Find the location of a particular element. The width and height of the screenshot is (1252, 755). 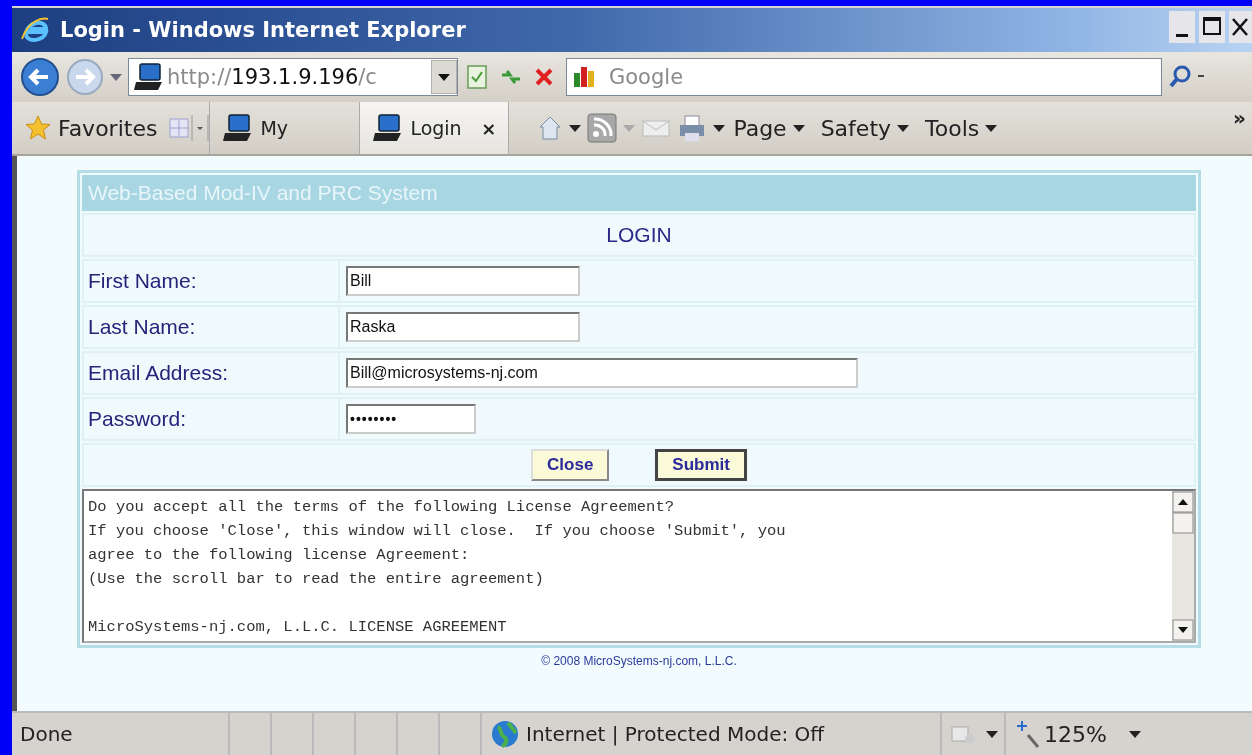

browser-logo-icon is located at coordinates (35, 30).